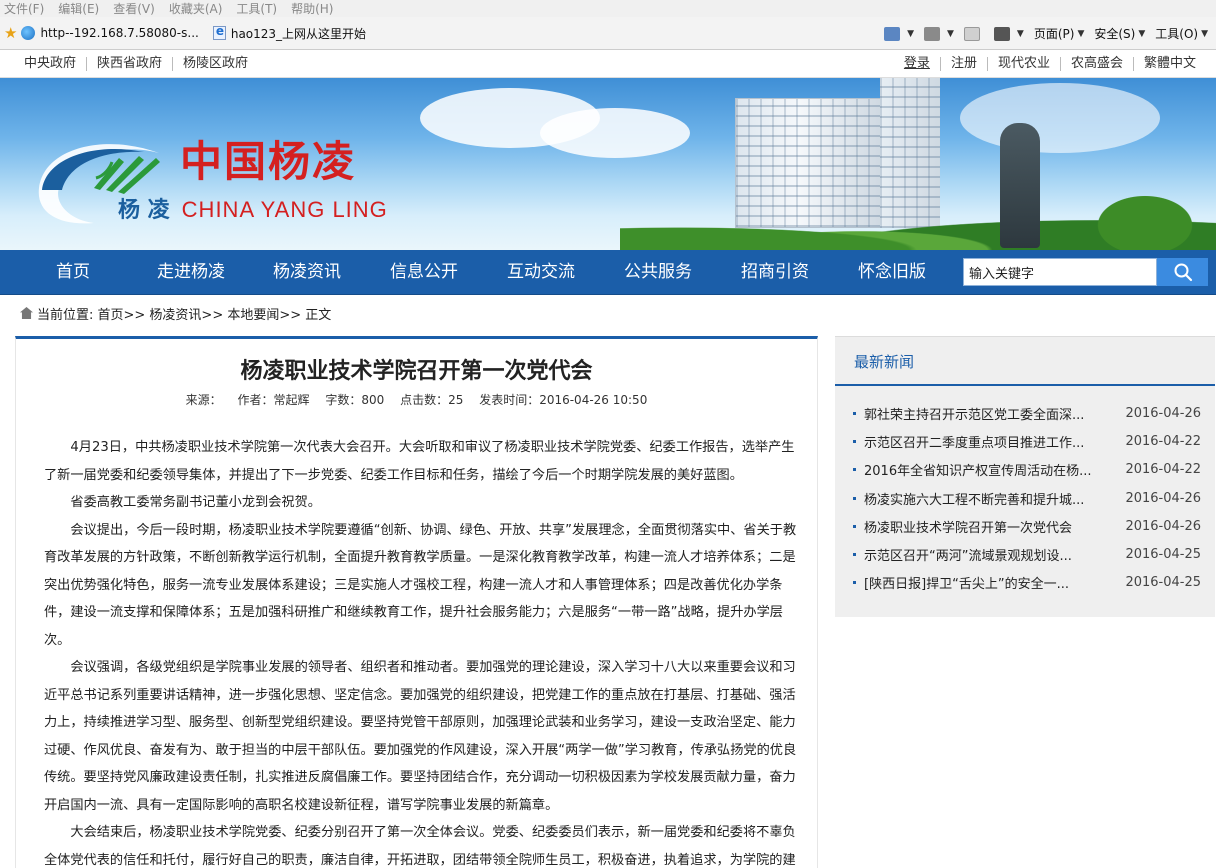 The height and width of the screenshot is (868, 1216). I want to click on meta-source: 来源：, so click(203, 400).